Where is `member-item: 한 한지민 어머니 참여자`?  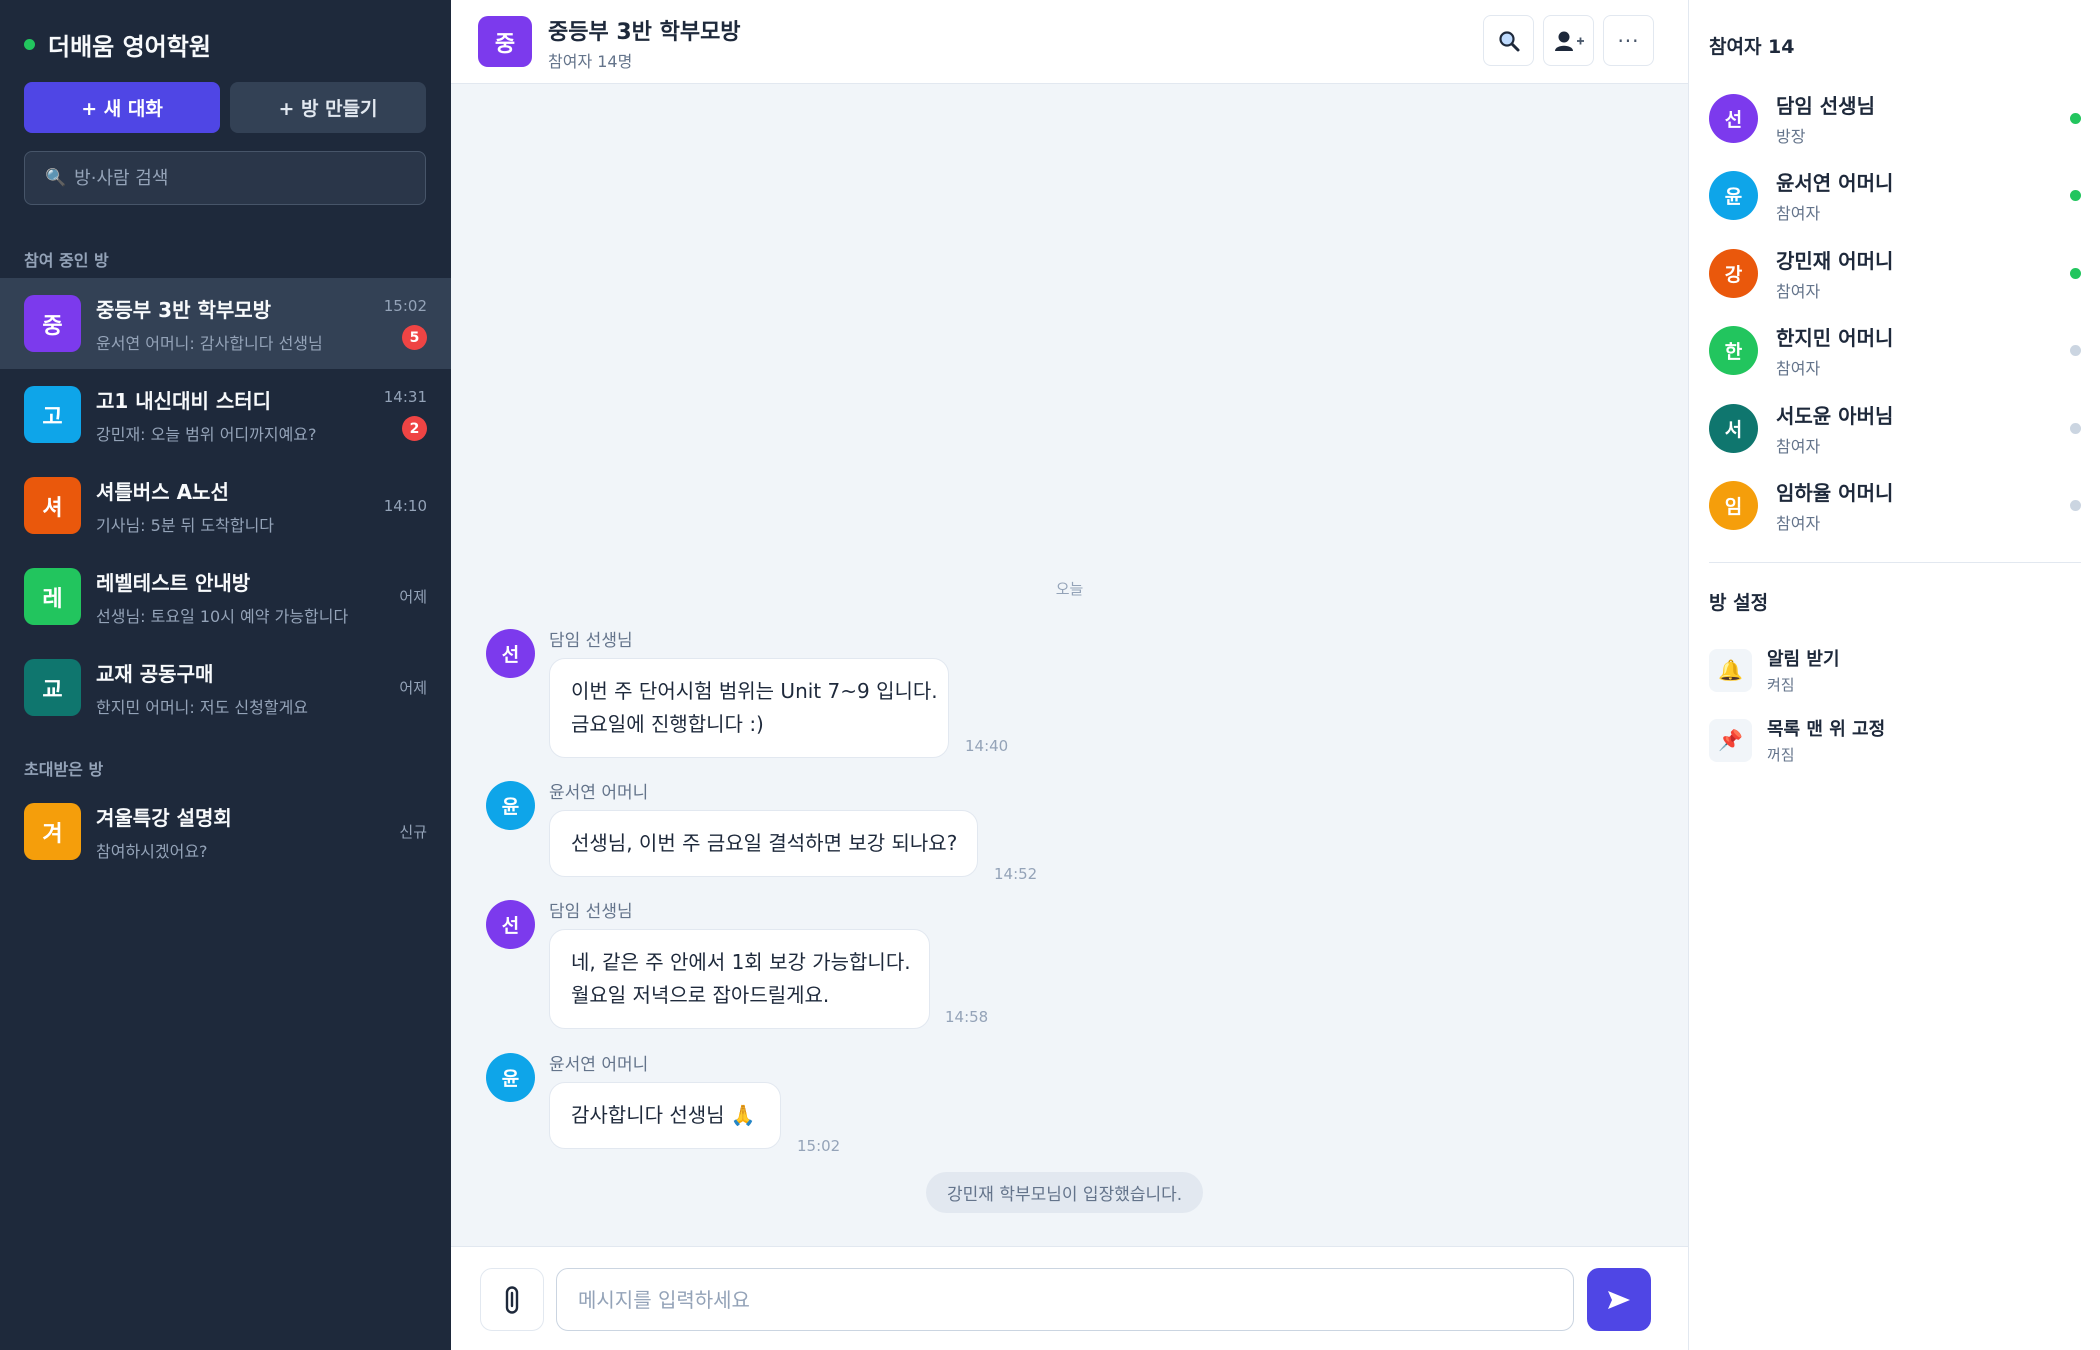
member-item: 한 한지민 어머니 참여자 is located at coordinates (1895, 351).